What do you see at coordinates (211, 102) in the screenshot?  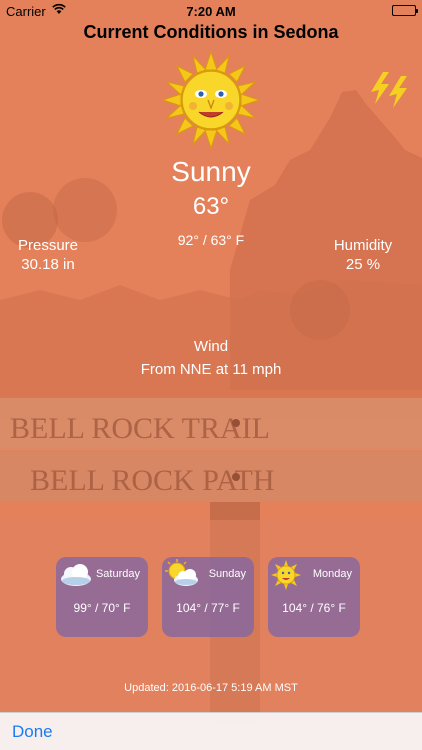 I see `smiling-sun-icon` at bounding box center [211, 102].